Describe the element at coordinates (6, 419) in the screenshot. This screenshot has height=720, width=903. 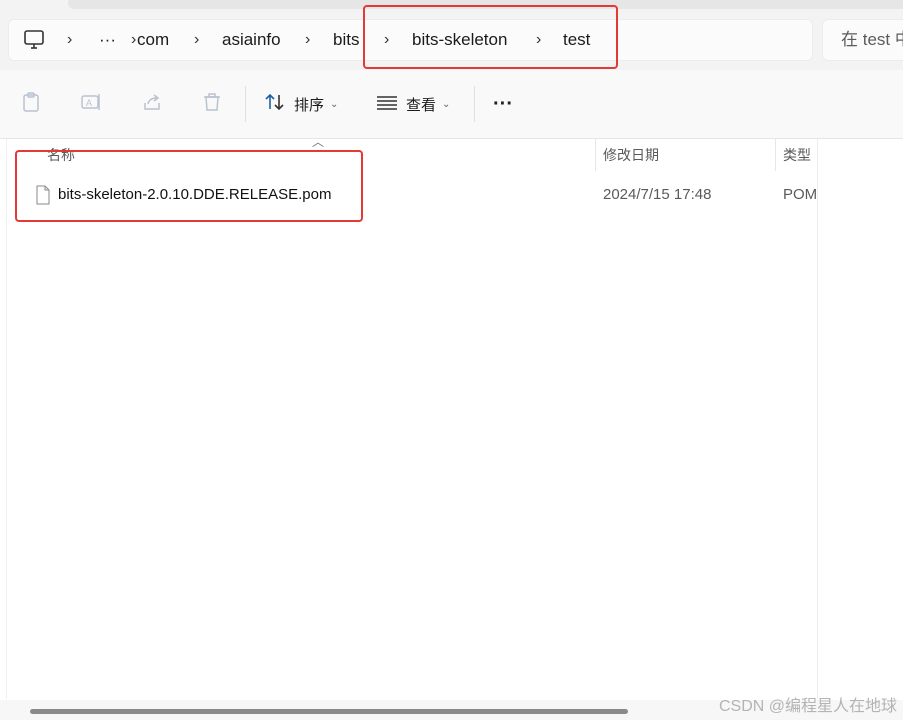
I see `list-left-edge` at that location.